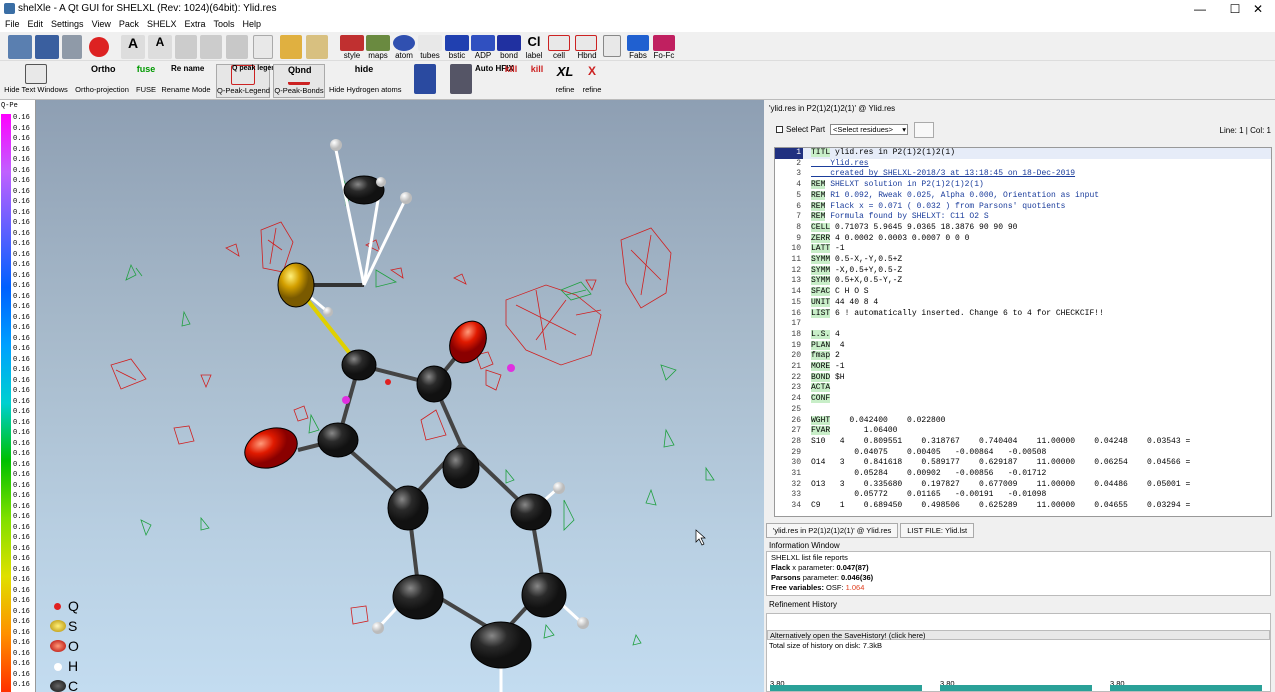  What do you see at coordinates (146, 79) in the screenshot?
I see `fuse-button: fuse FUSE` at bounding box center [146, 79].